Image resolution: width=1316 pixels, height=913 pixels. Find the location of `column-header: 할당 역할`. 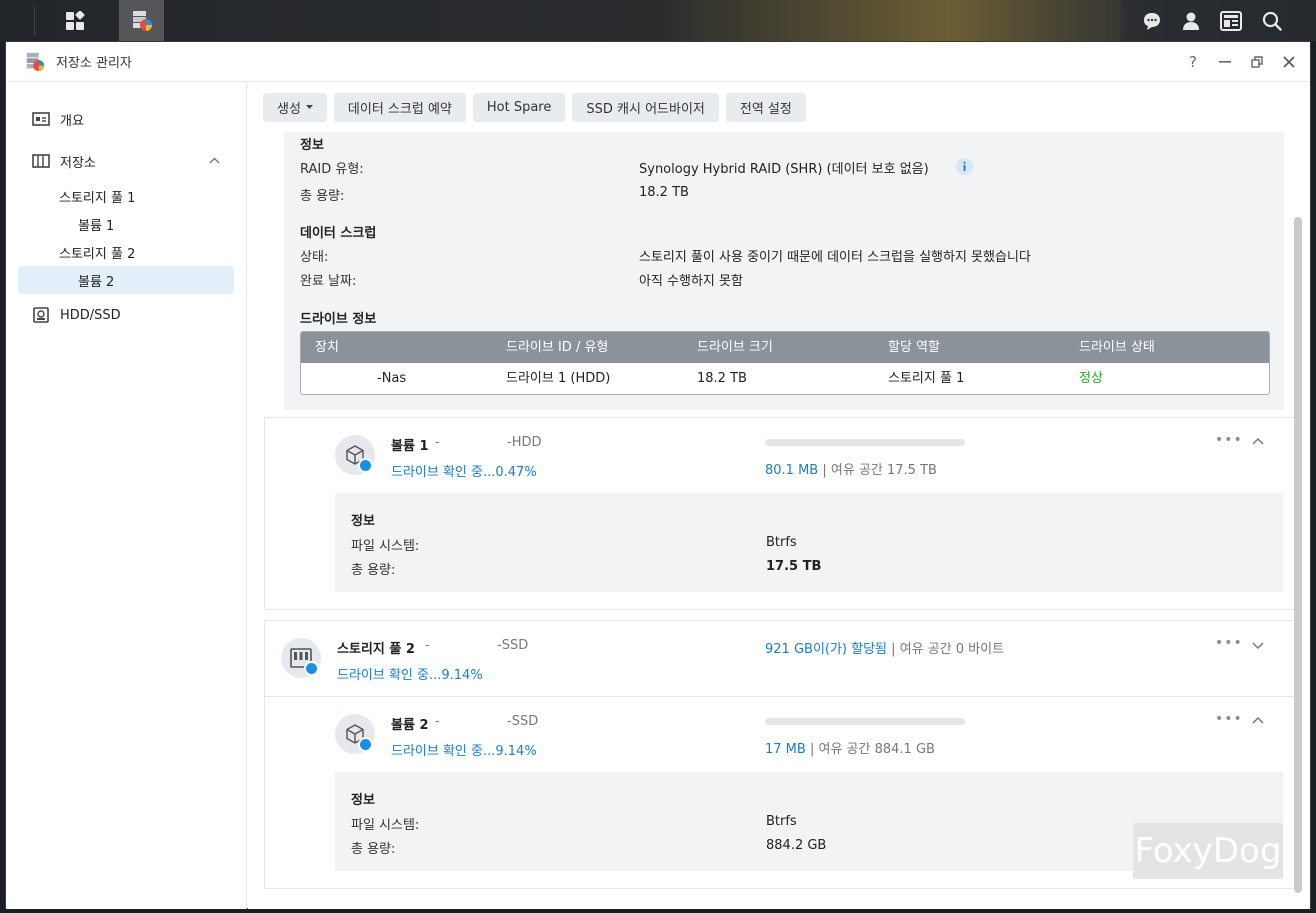

column-header: 할당 역할 is located at coordinates (914, 347).